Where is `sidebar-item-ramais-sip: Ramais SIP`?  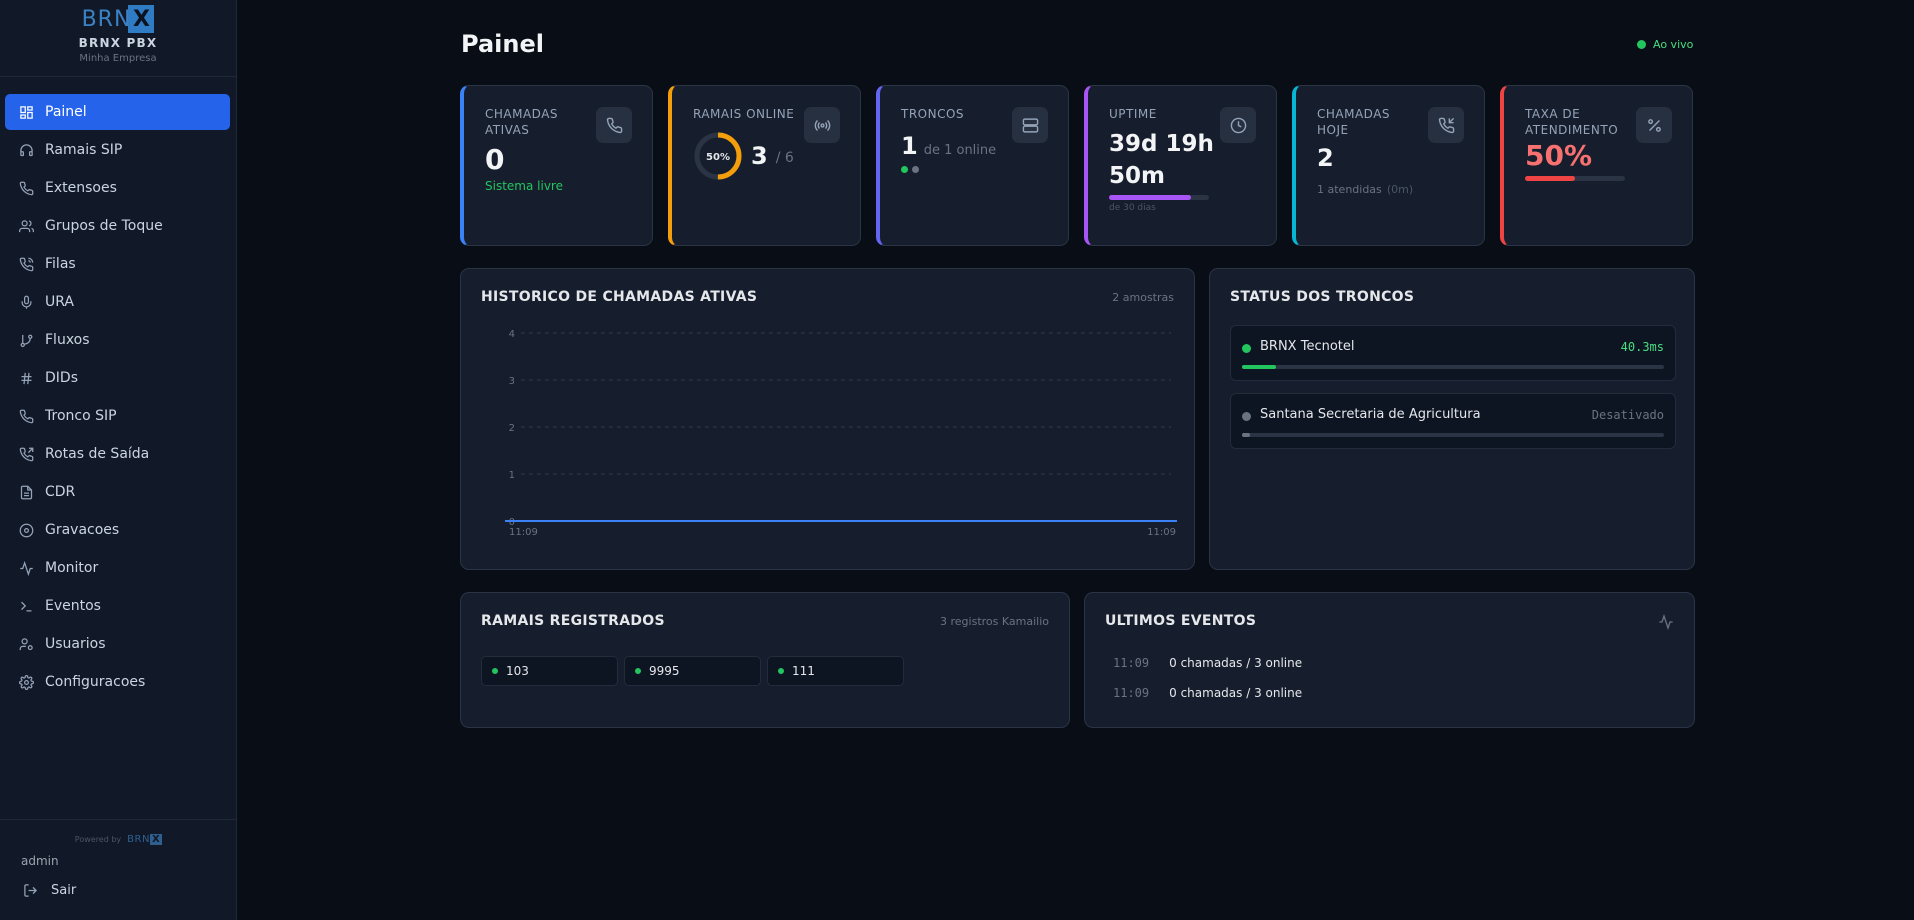 sidebar-item-ramais-sip: Ramais SIP is located at coordinates (117, 150).